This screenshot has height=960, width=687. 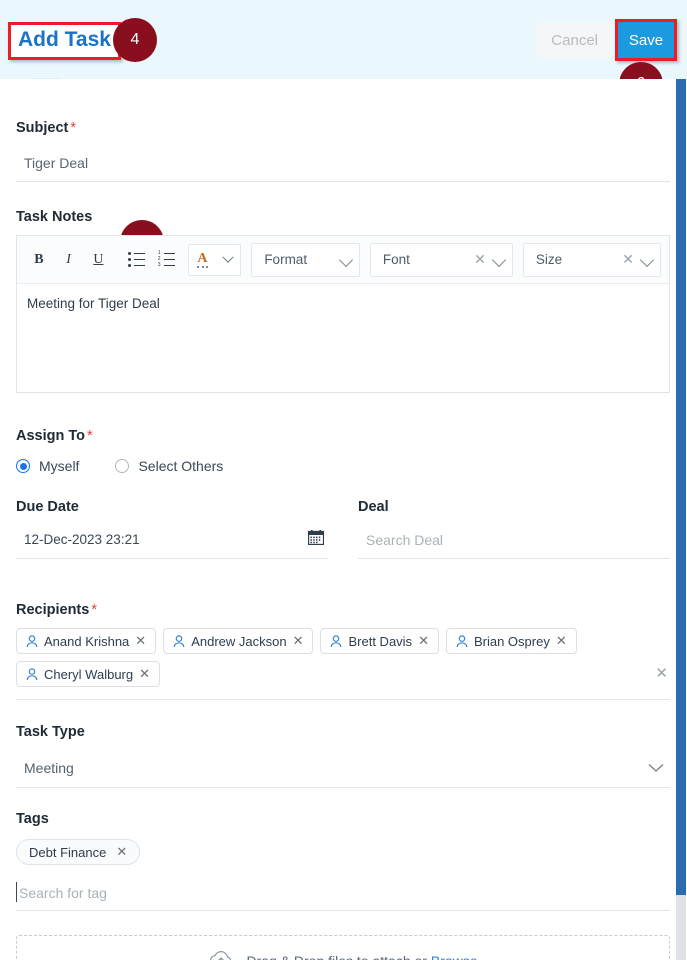 I want to click on radio-myself-indicator, so click(x=23, y=466).